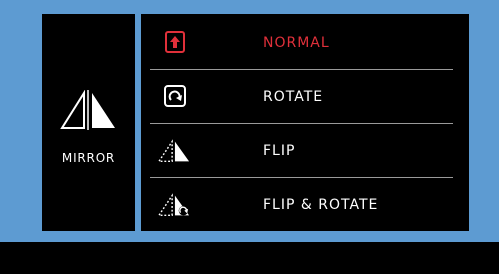 The image size is (499, 274). I want to click on menu-item-label: ROTATE, so click(293, 97).